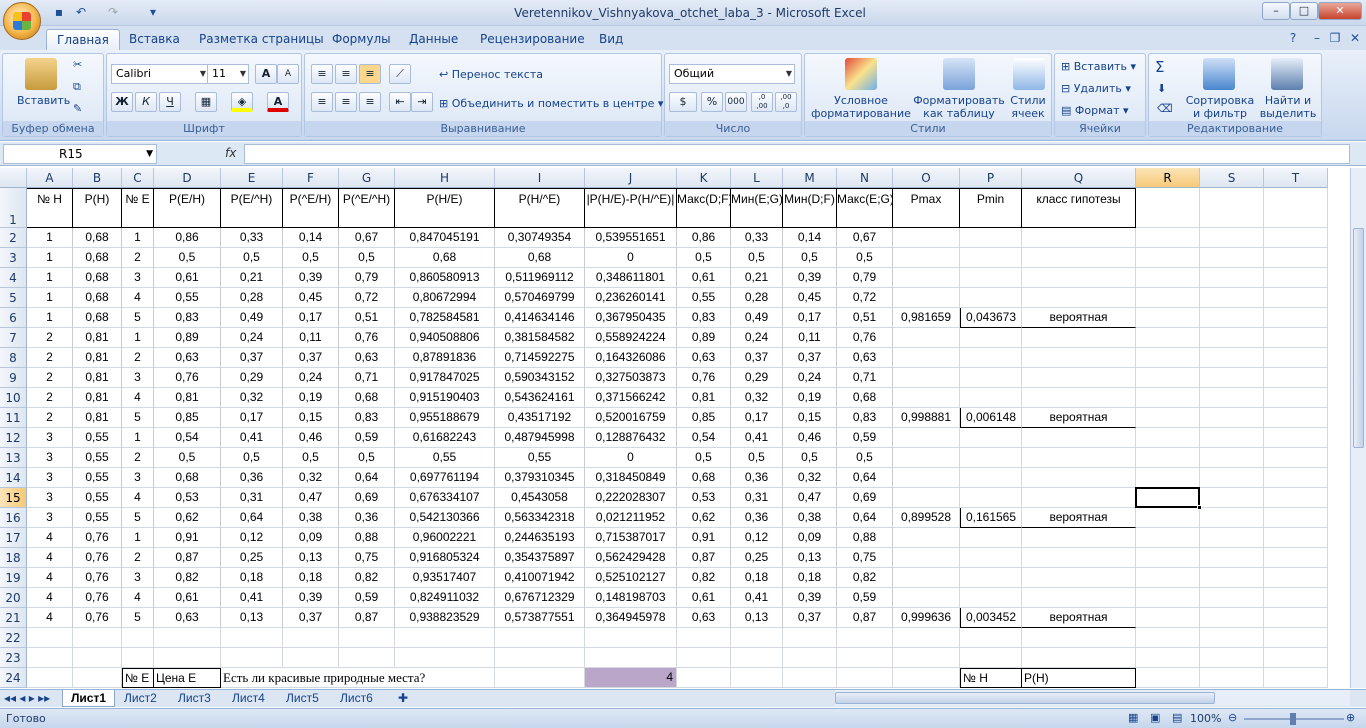 The width and height of the screenshot is (1366, 728). Describe the element at coordinates (810, 398) in the screenshot. I see `data-cell: 0,19` at that location.